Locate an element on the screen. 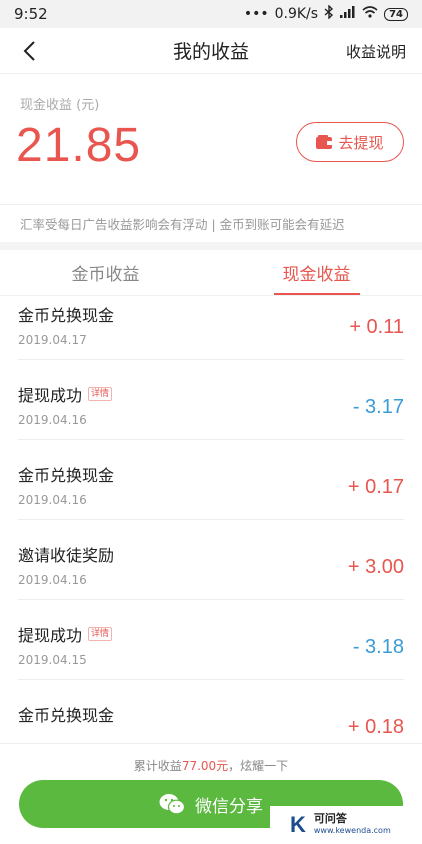 This screenshot has height=844, width=422. record-amount: - 3.18 is located at coordinates (378, 647).